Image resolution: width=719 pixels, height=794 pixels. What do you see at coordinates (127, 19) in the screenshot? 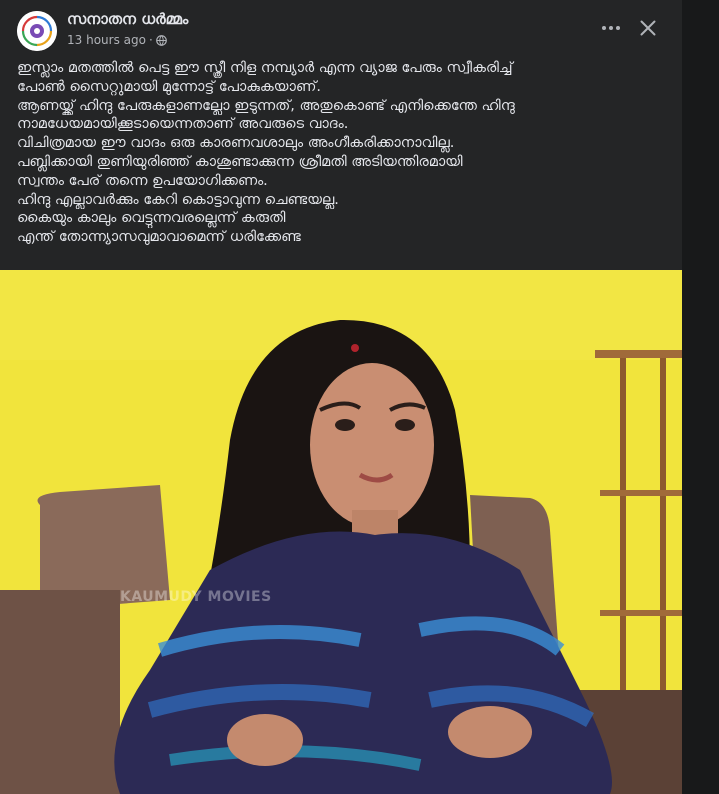
I see `page-name-link: സനാതന ധർമ്മം` at bounding box center [127, 19].